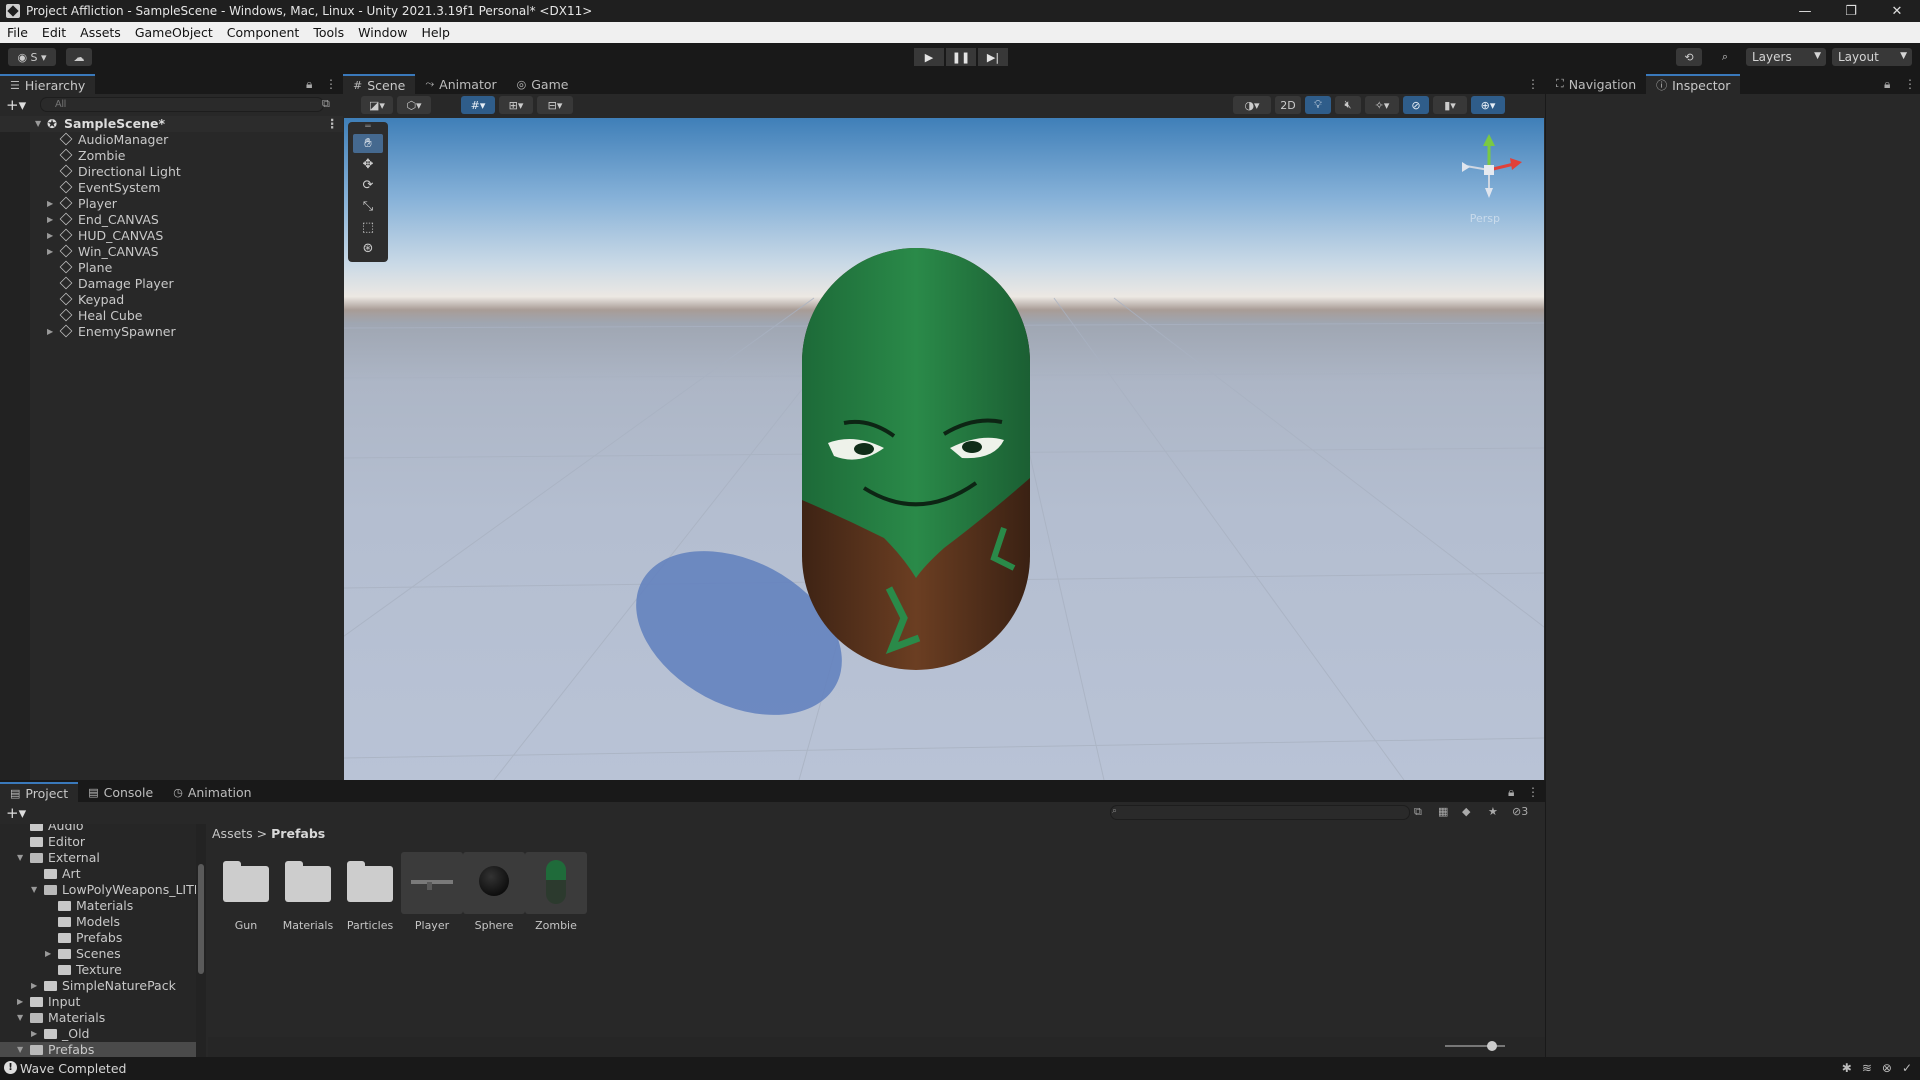  Describe the element at coordinates (39, 792) in the screenshot. I see `tab-project: ▤ Project` at that location.